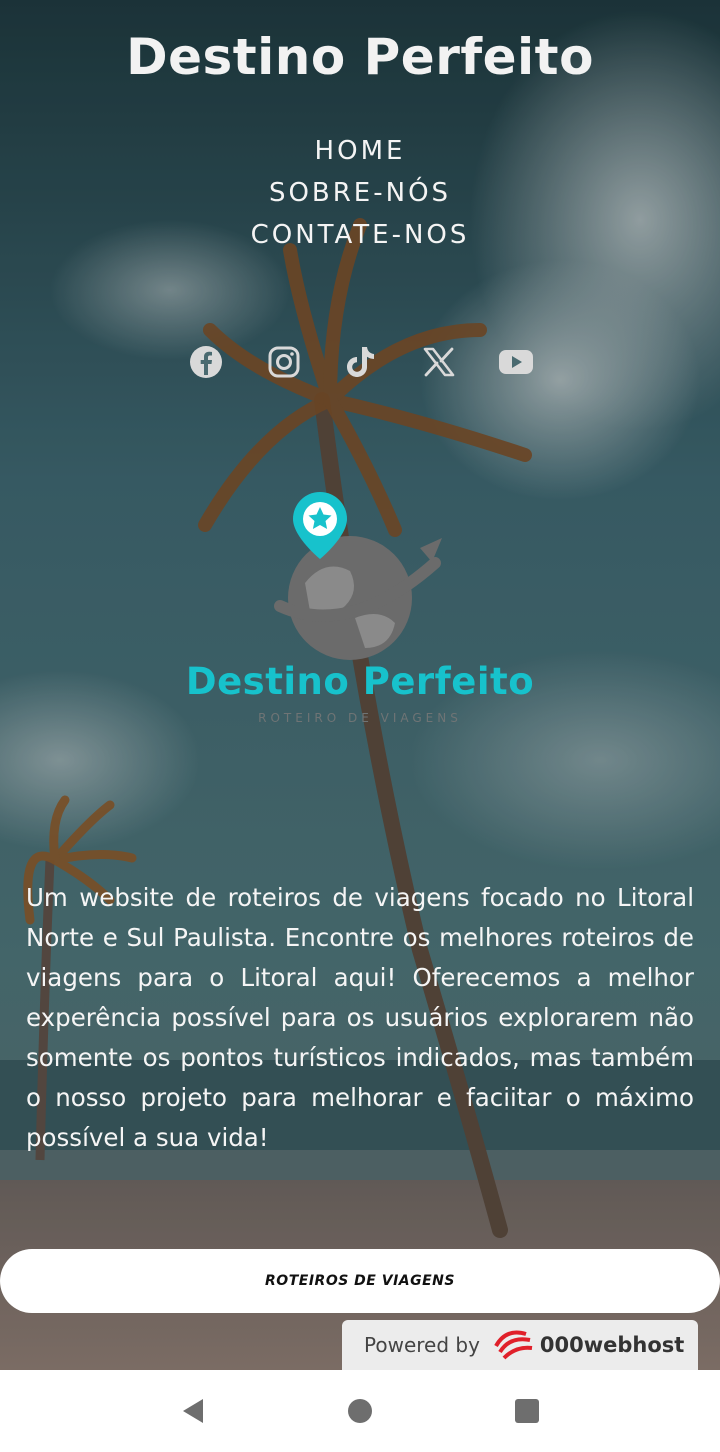 The image size is (720, 1452). Describe the element at coordinates (360, 1281) in the screenshot. I see `roteiros-button: ROTEIROS DE VIAGENS` at that location.